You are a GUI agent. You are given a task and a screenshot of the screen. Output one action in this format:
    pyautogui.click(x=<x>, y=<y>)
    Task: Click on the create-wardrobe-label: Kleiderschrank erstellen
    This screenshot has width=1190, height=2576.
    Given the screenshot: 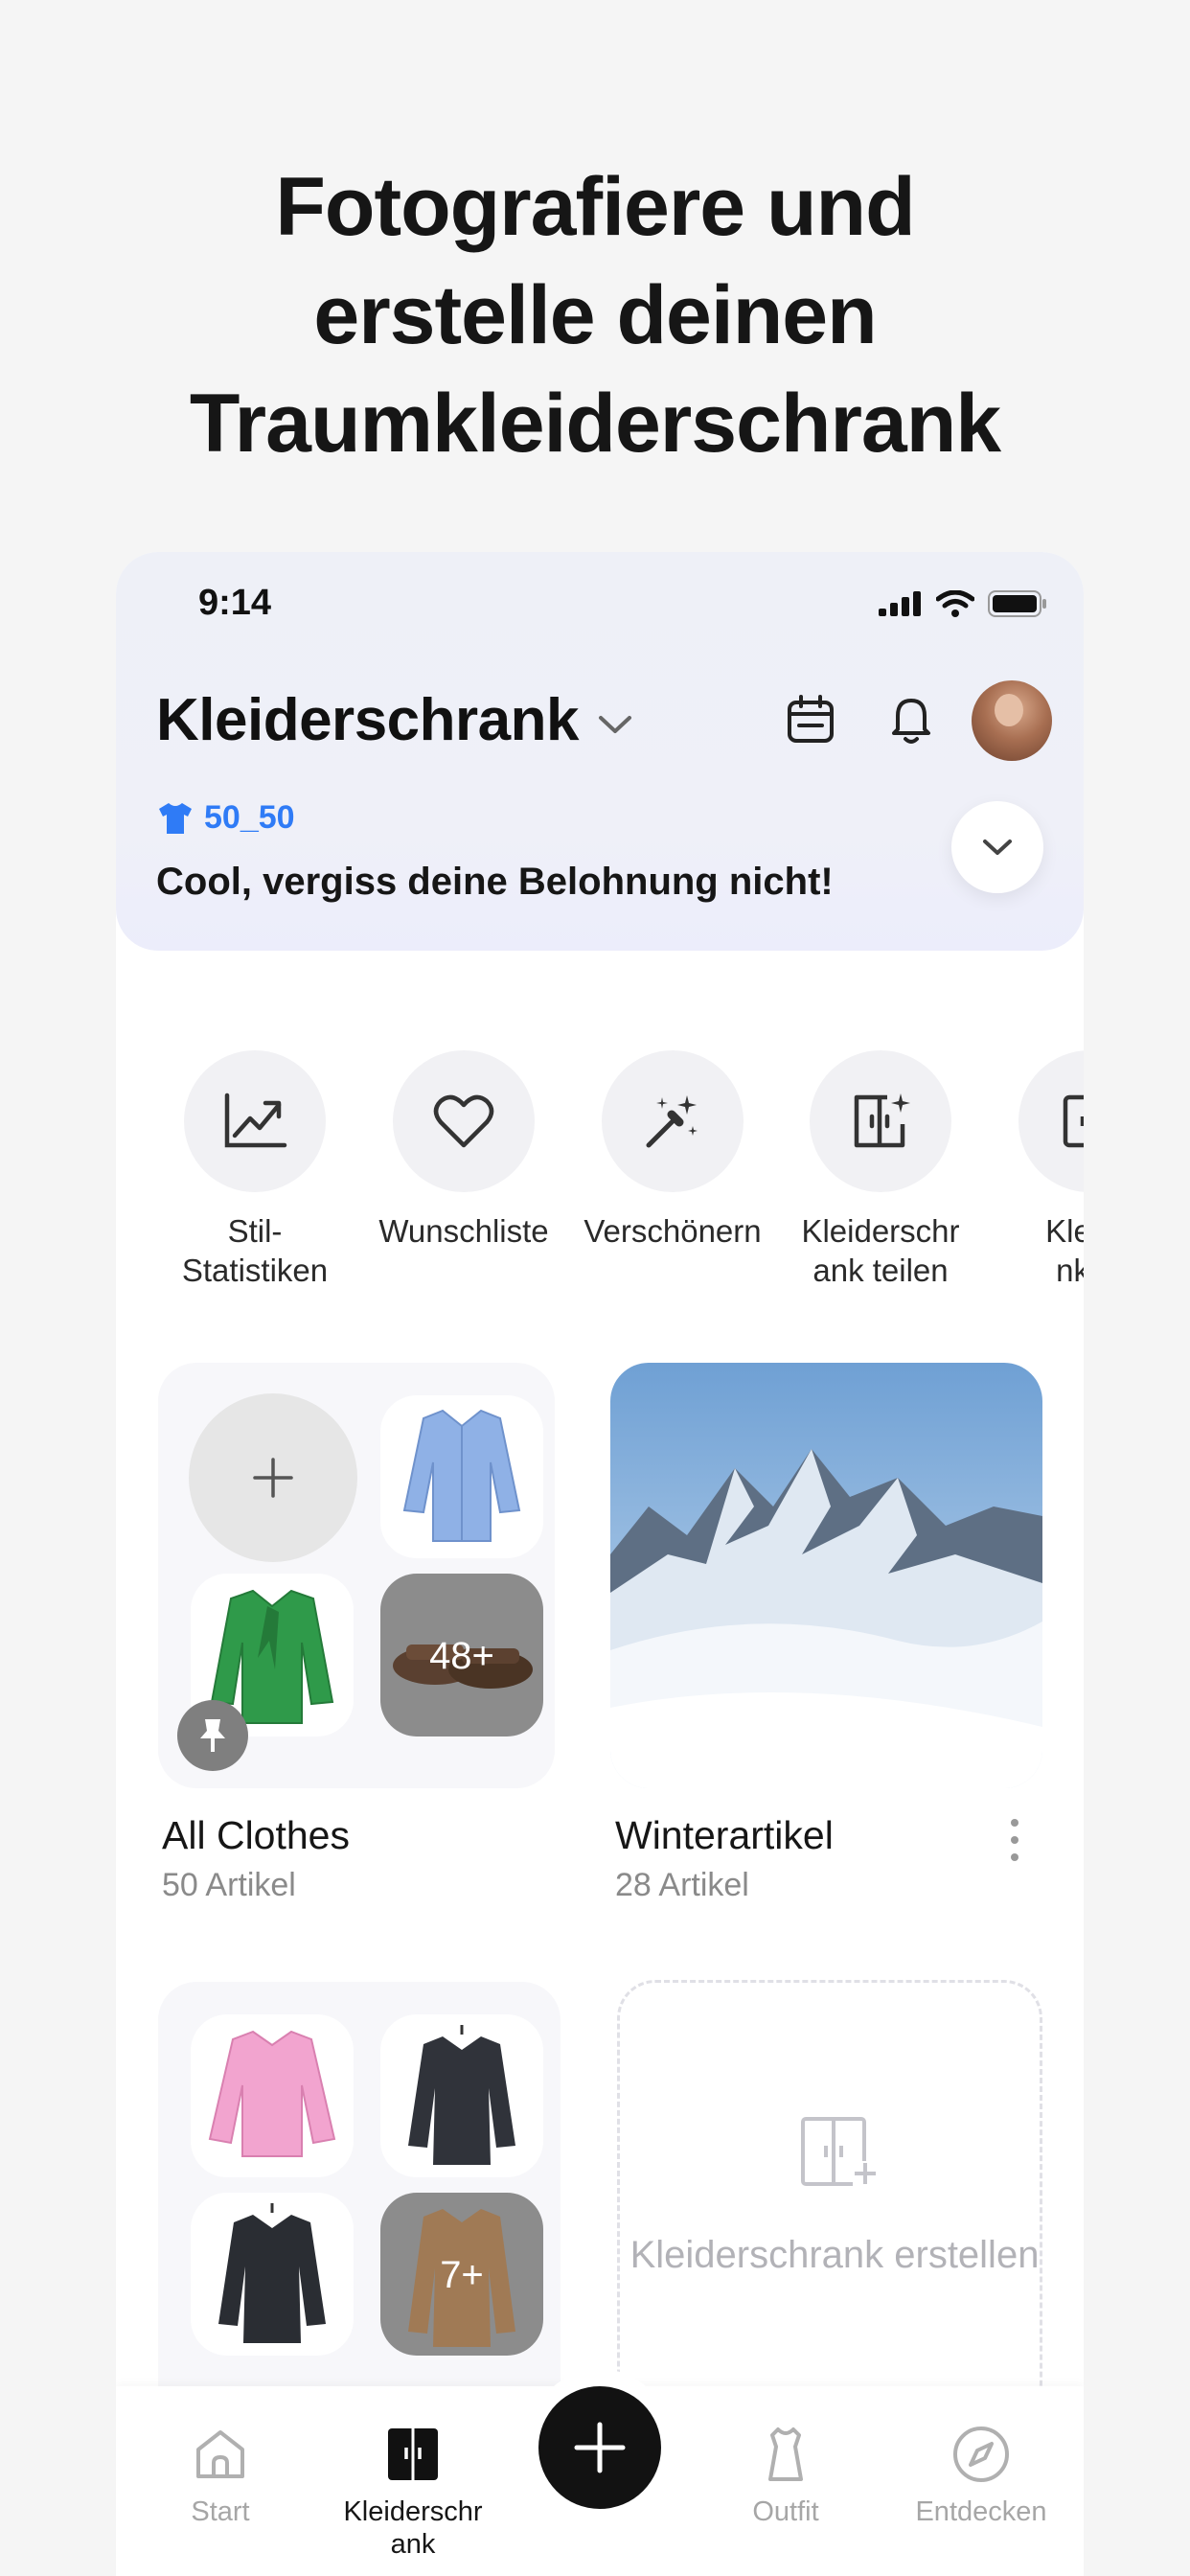 What is the action you would take?
    pyautogui.click(x=835, y=2255)
    